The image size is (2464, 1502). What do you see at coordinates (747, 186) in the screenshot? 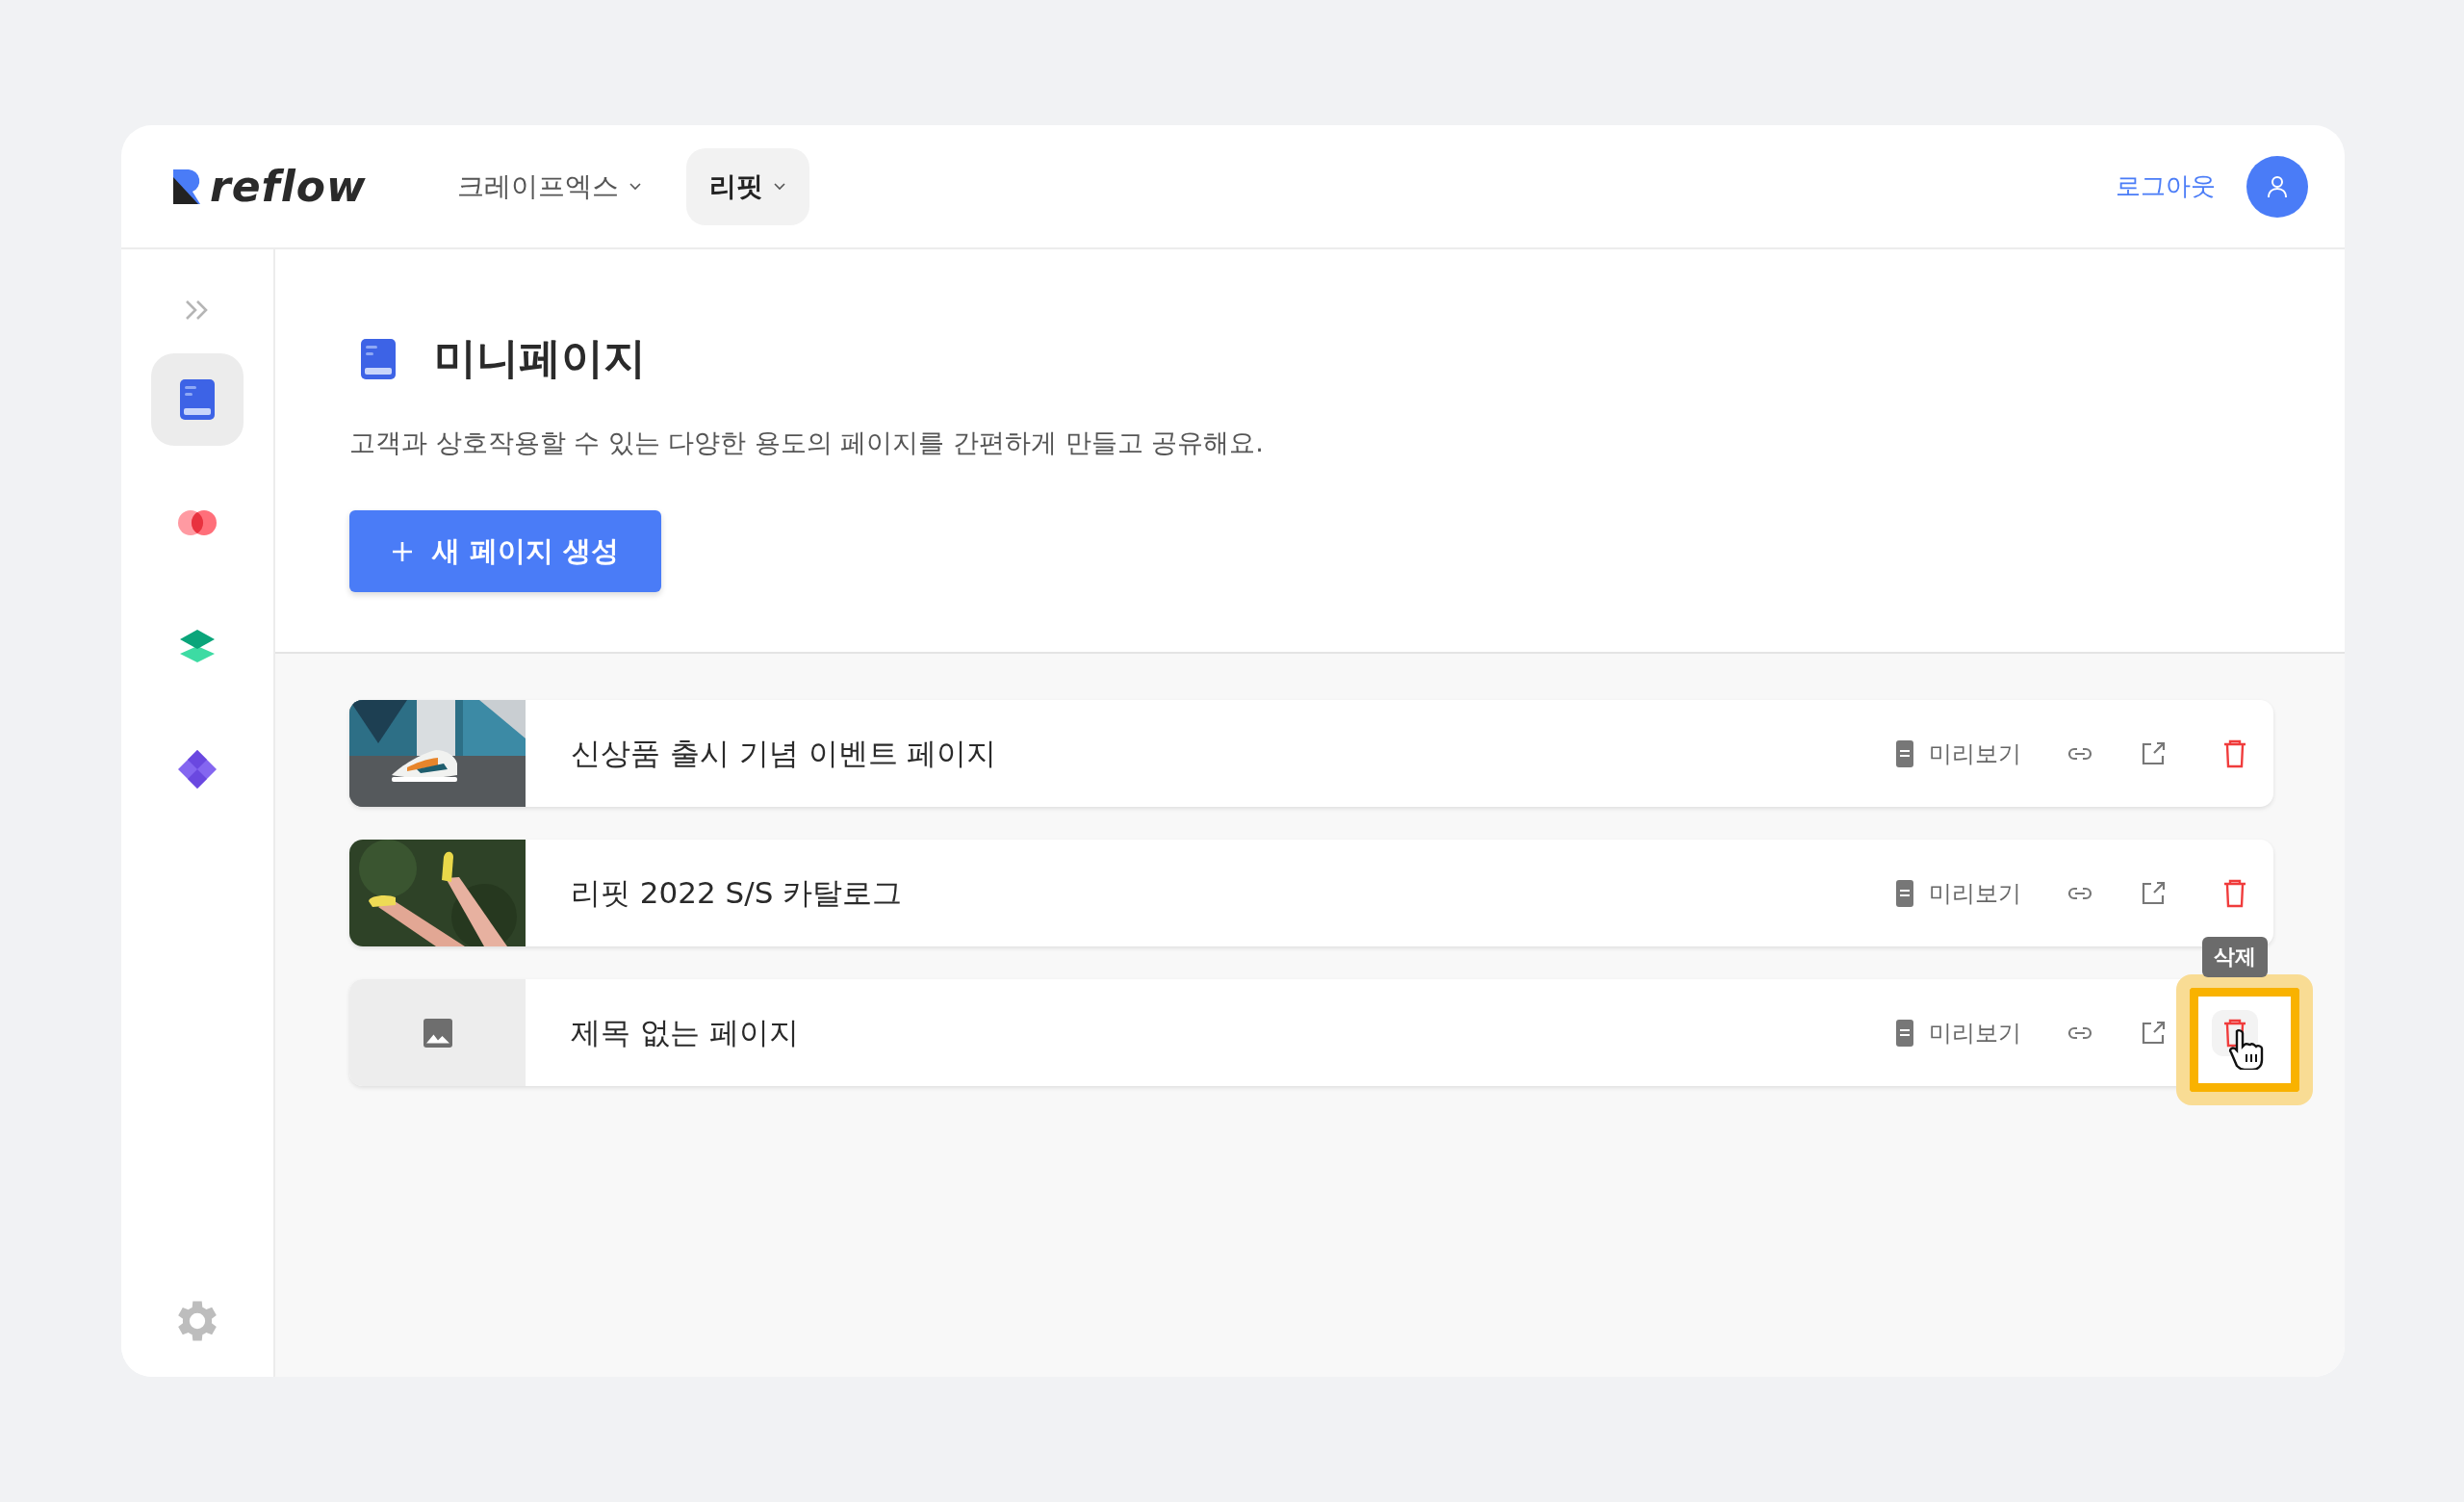
I see `workspace-dropdown: 리핏` at bounding box center [747, 186].